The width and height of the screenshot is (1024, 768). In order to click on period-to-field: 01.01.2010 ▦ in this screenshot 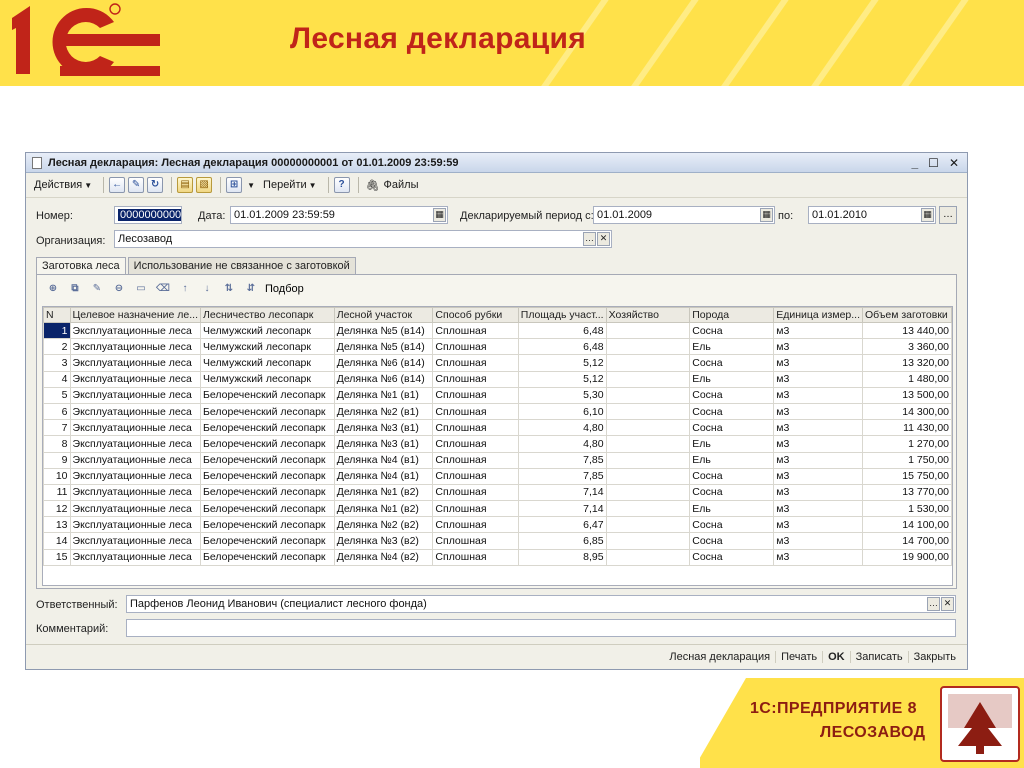, I will do `click(872, 215)`.